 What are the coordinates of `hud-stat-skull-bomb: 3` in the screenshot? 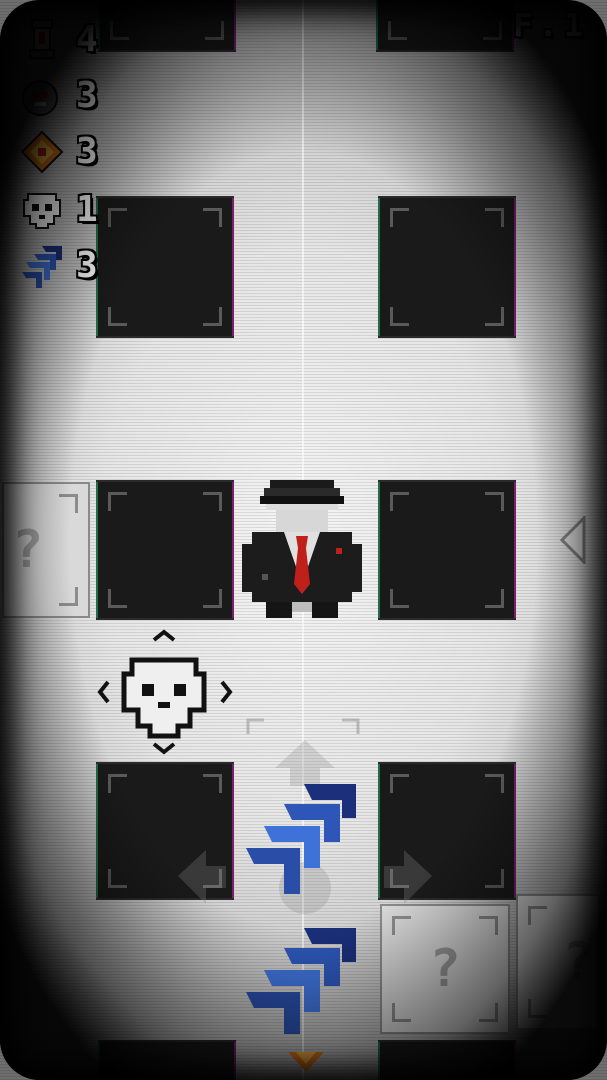 It's located at (59, 96).